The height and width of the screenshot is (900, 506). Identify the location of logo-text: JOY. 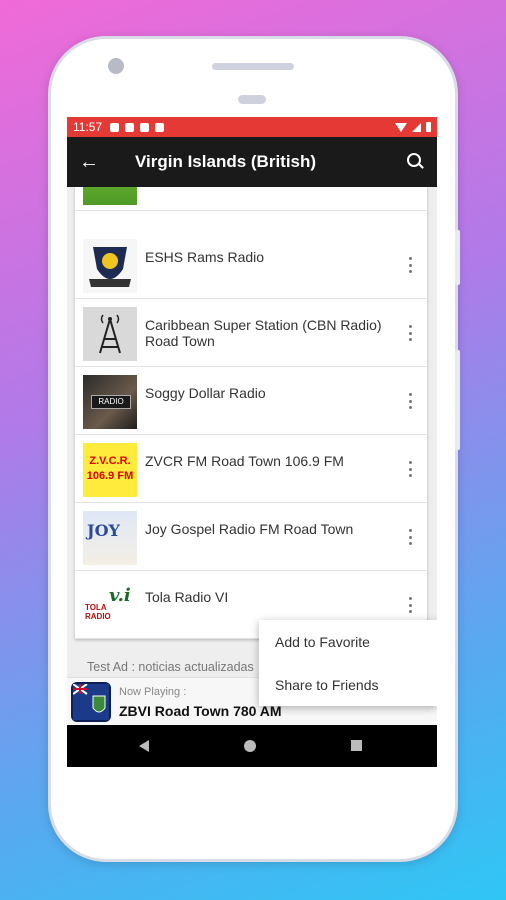
(103, 530).